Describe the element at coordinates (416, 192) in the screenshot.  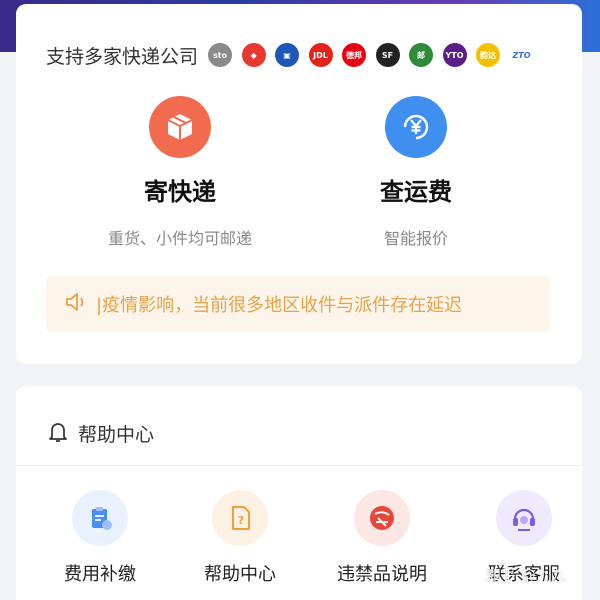
I see `check-fee-title: 查运费` at that location.